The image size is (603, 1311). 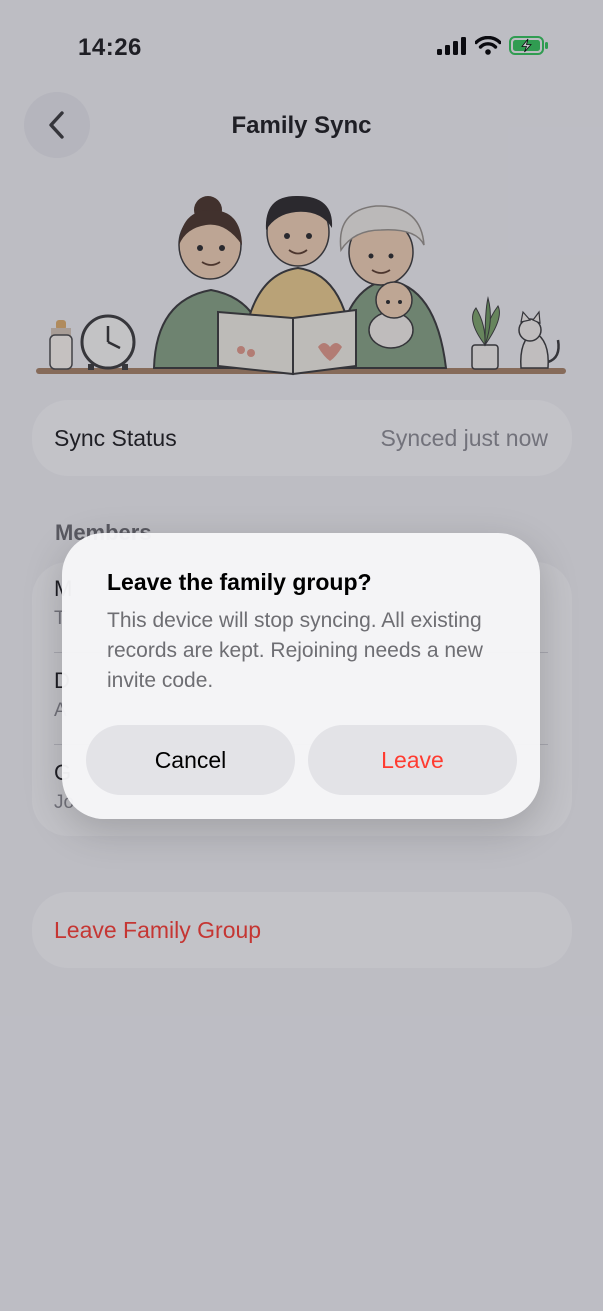 What do you see at coordinates (190, 760) in the screenshot?
I see `cancel-button: Cancel` at bounding box center [190, 760].